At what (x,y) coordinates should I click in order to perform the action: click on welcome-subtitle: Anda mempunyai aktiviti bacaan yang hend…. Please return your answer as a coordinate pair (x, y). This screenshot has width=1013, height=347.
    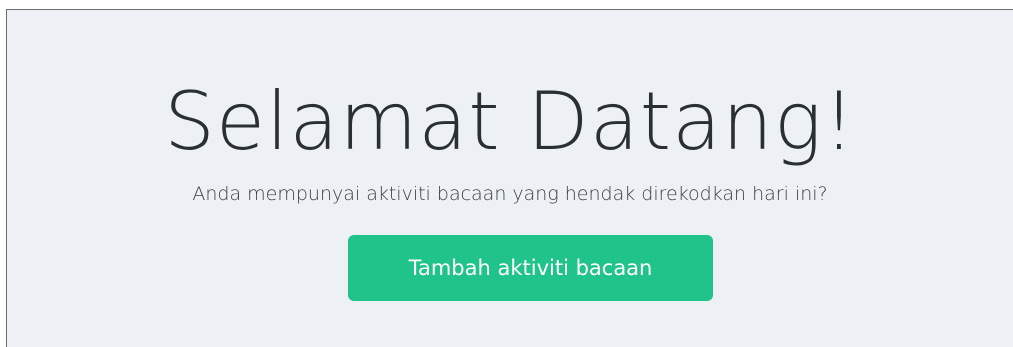
    Looking at the image, I should click on (510, 194).